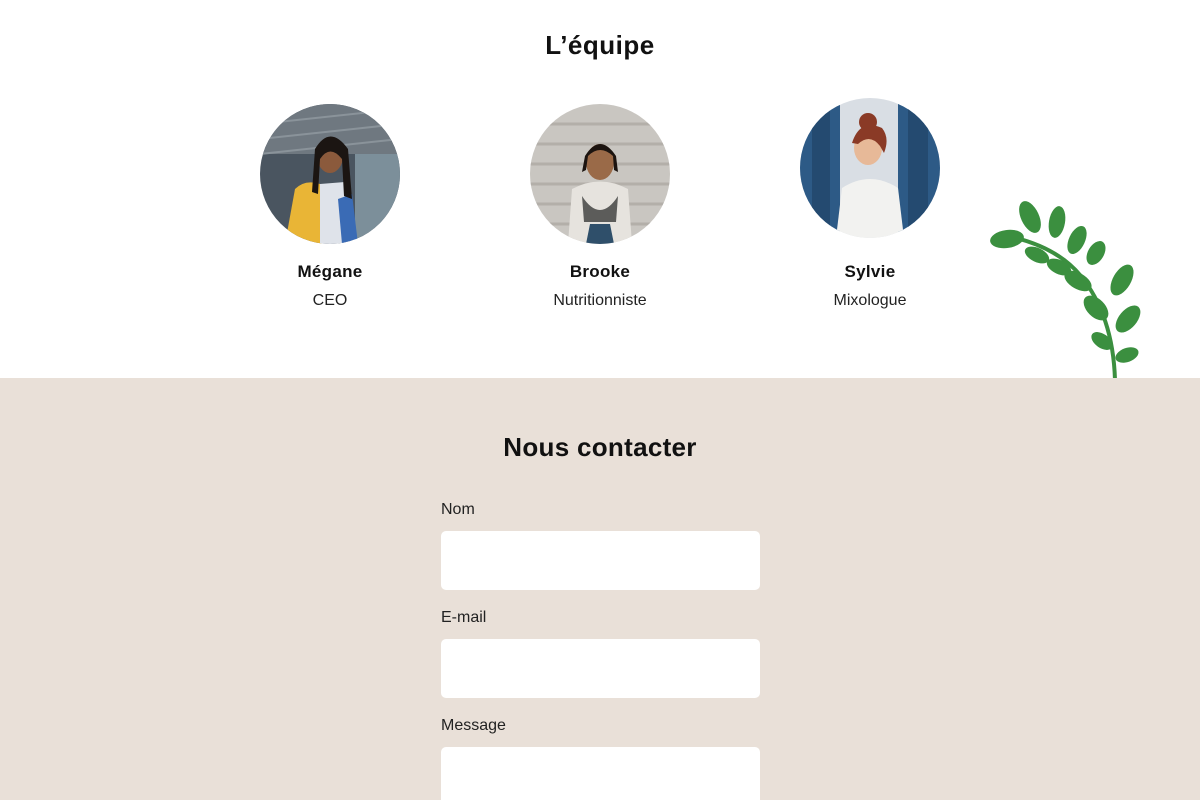  I want to click on member-photo-megane, so click(330, 174).